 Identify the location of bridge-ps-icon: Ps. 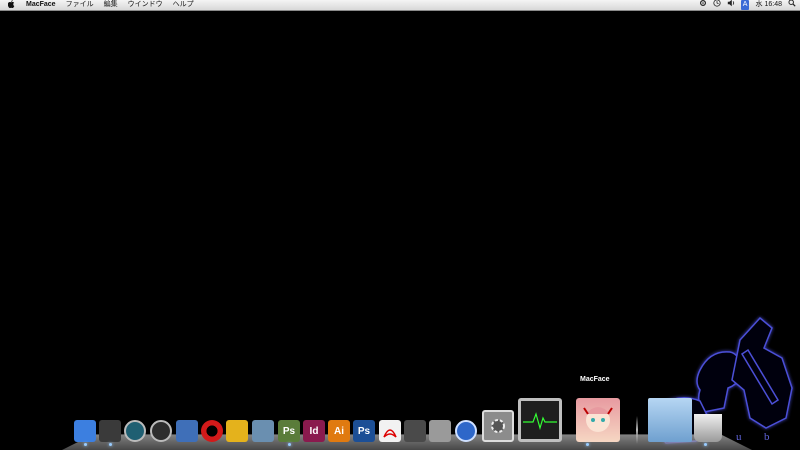
(289, 431).